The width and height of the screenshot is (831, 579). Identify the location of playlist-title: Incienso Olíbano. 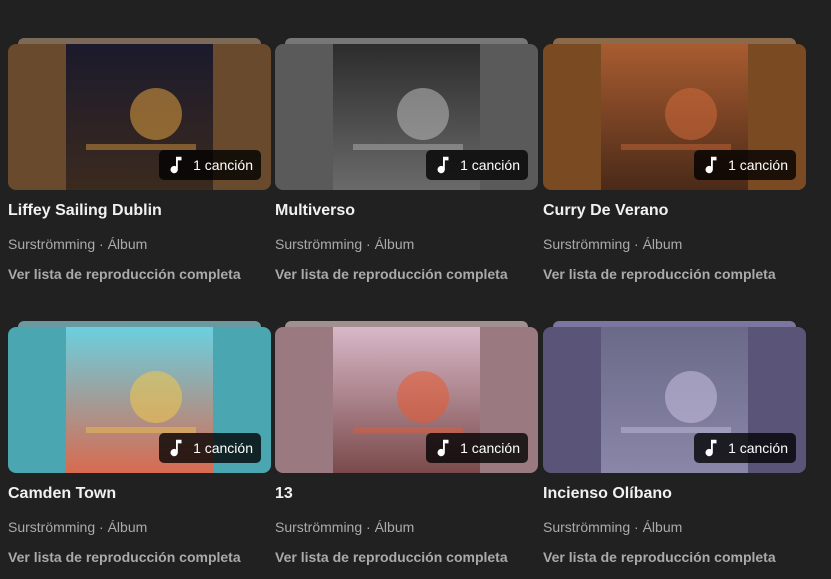
(607, 494).